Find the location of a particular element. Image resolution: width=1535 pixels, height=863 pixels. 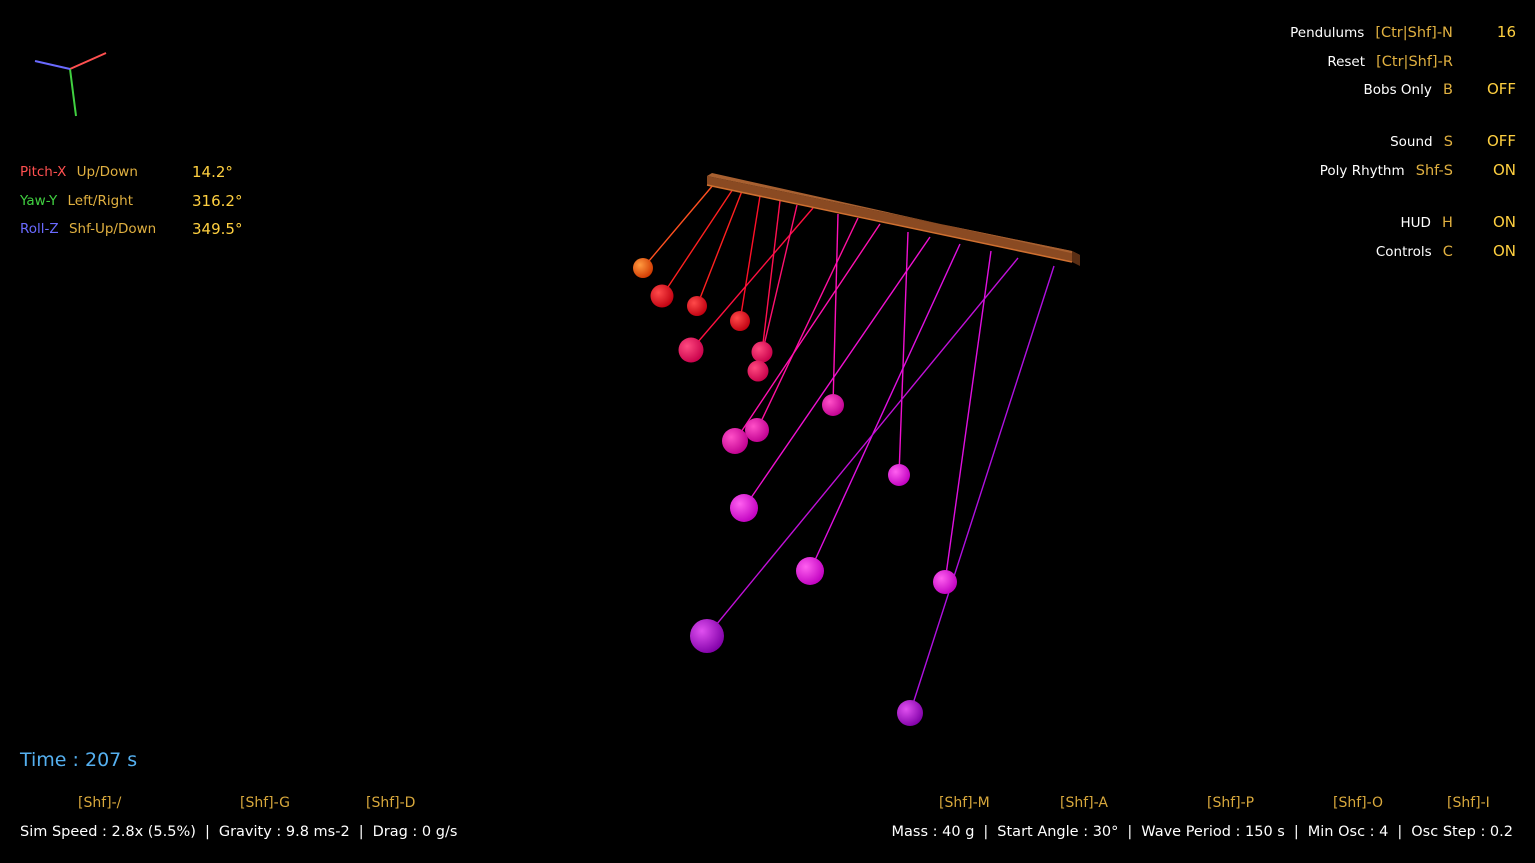

osc-step-key: [Shf]-I is located at coordinates (1468, 803).